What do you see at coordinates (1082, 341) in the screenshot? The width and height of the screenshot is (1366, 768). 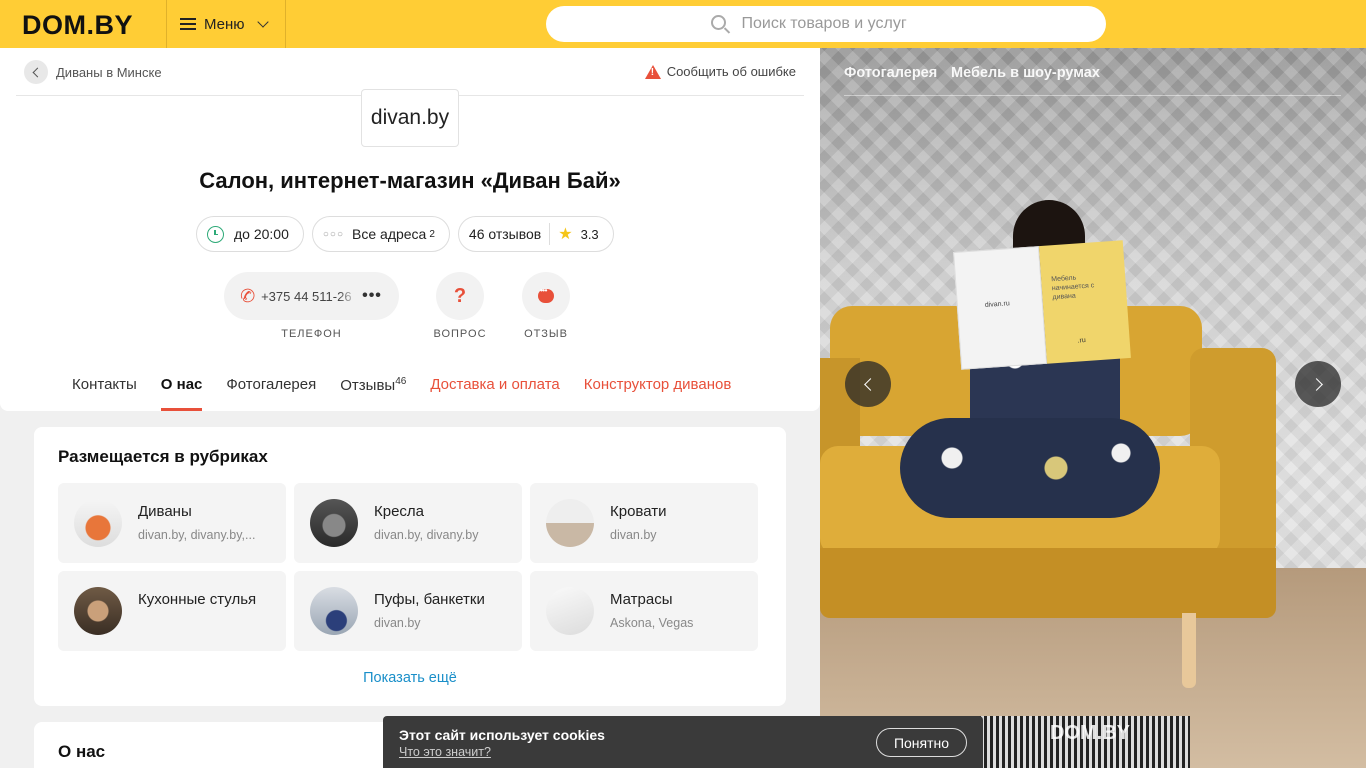 I see `book-brand-text: .ru` at bounding box center [1082, 341].